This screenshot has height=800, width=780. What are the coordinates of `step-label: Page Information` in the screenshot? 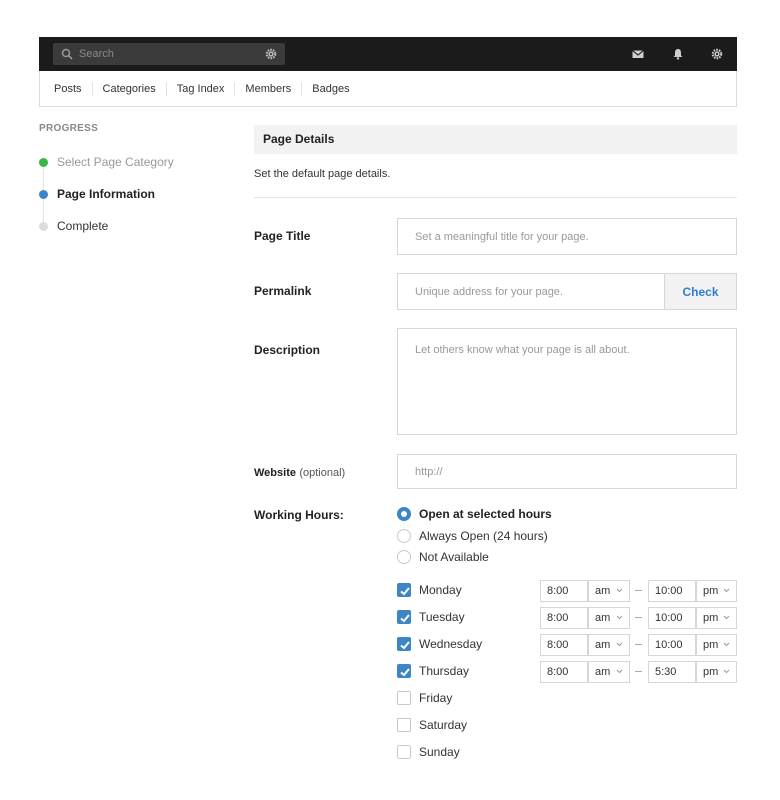 It's located at (106, 194).